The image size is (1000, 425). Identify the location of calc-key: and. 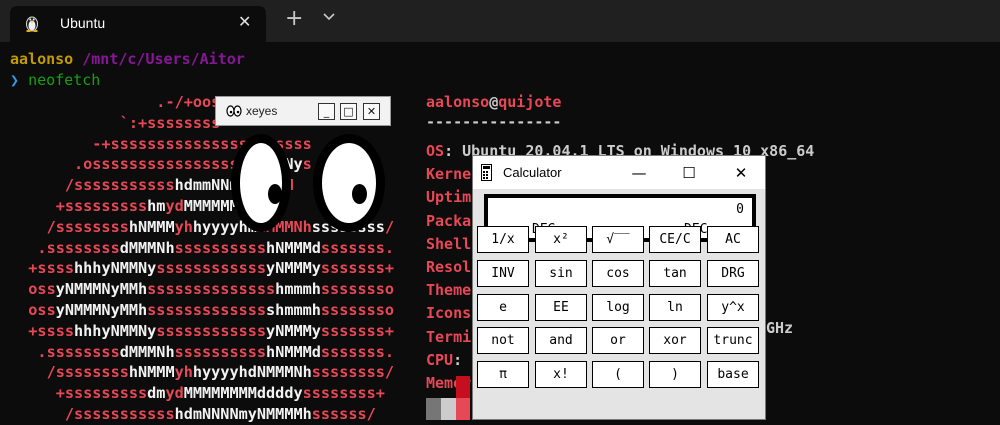
(561, 340).